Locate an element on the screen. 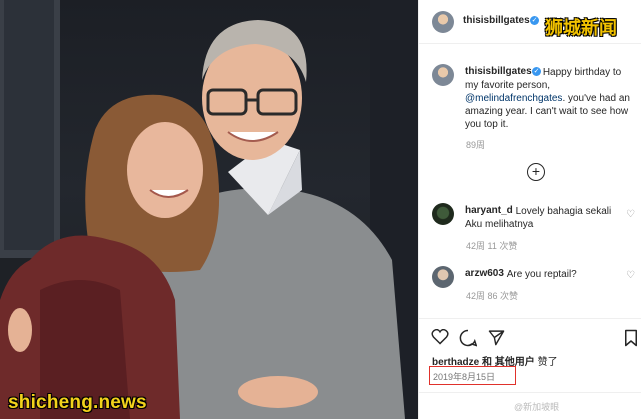  action-bar is located at coordinates (530, 333).